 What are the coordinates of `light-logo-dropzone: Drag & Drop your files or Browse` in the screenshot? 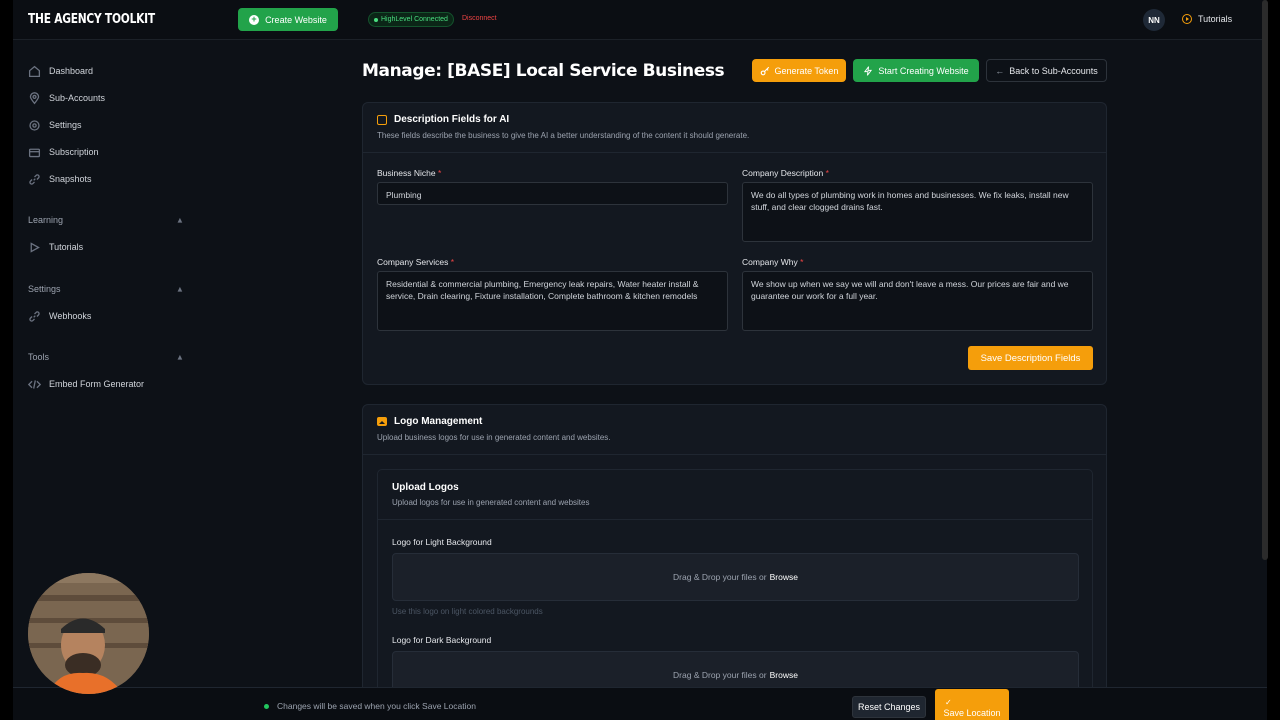 It's located at (735, 577).